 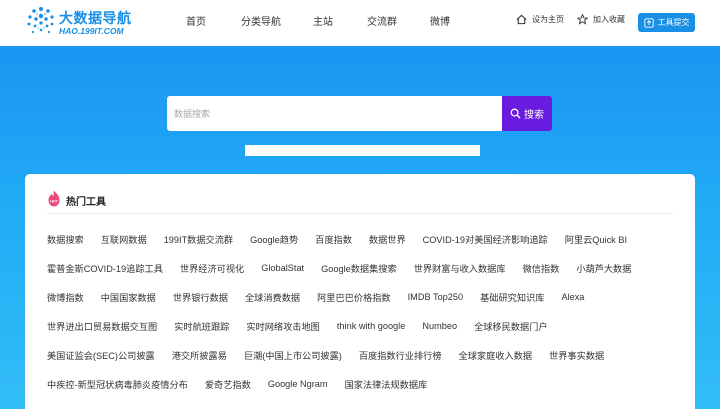 I want to click on tool-link: 阿里巴巴价格指数, so click(x=354, y=297).